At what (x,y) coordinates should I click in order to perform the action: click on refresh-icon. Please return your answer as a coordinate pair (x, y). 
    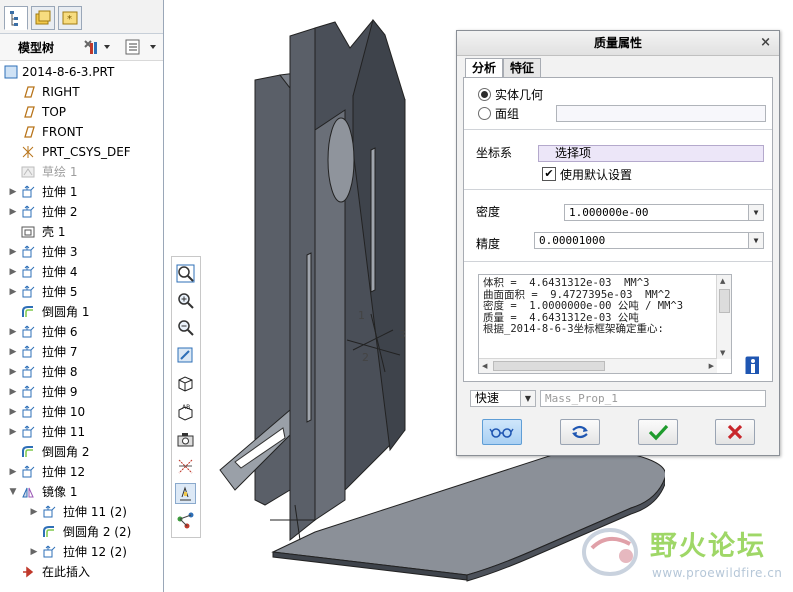
    Looking at the image, I should click on (580, 432).